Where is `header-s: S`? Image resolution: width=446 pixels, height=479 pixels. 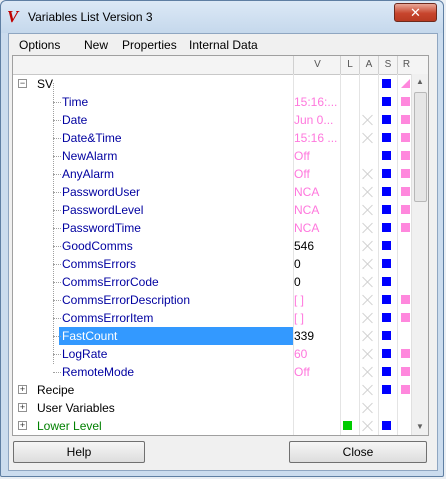
header-s: S is located at coordinates (387, 65).